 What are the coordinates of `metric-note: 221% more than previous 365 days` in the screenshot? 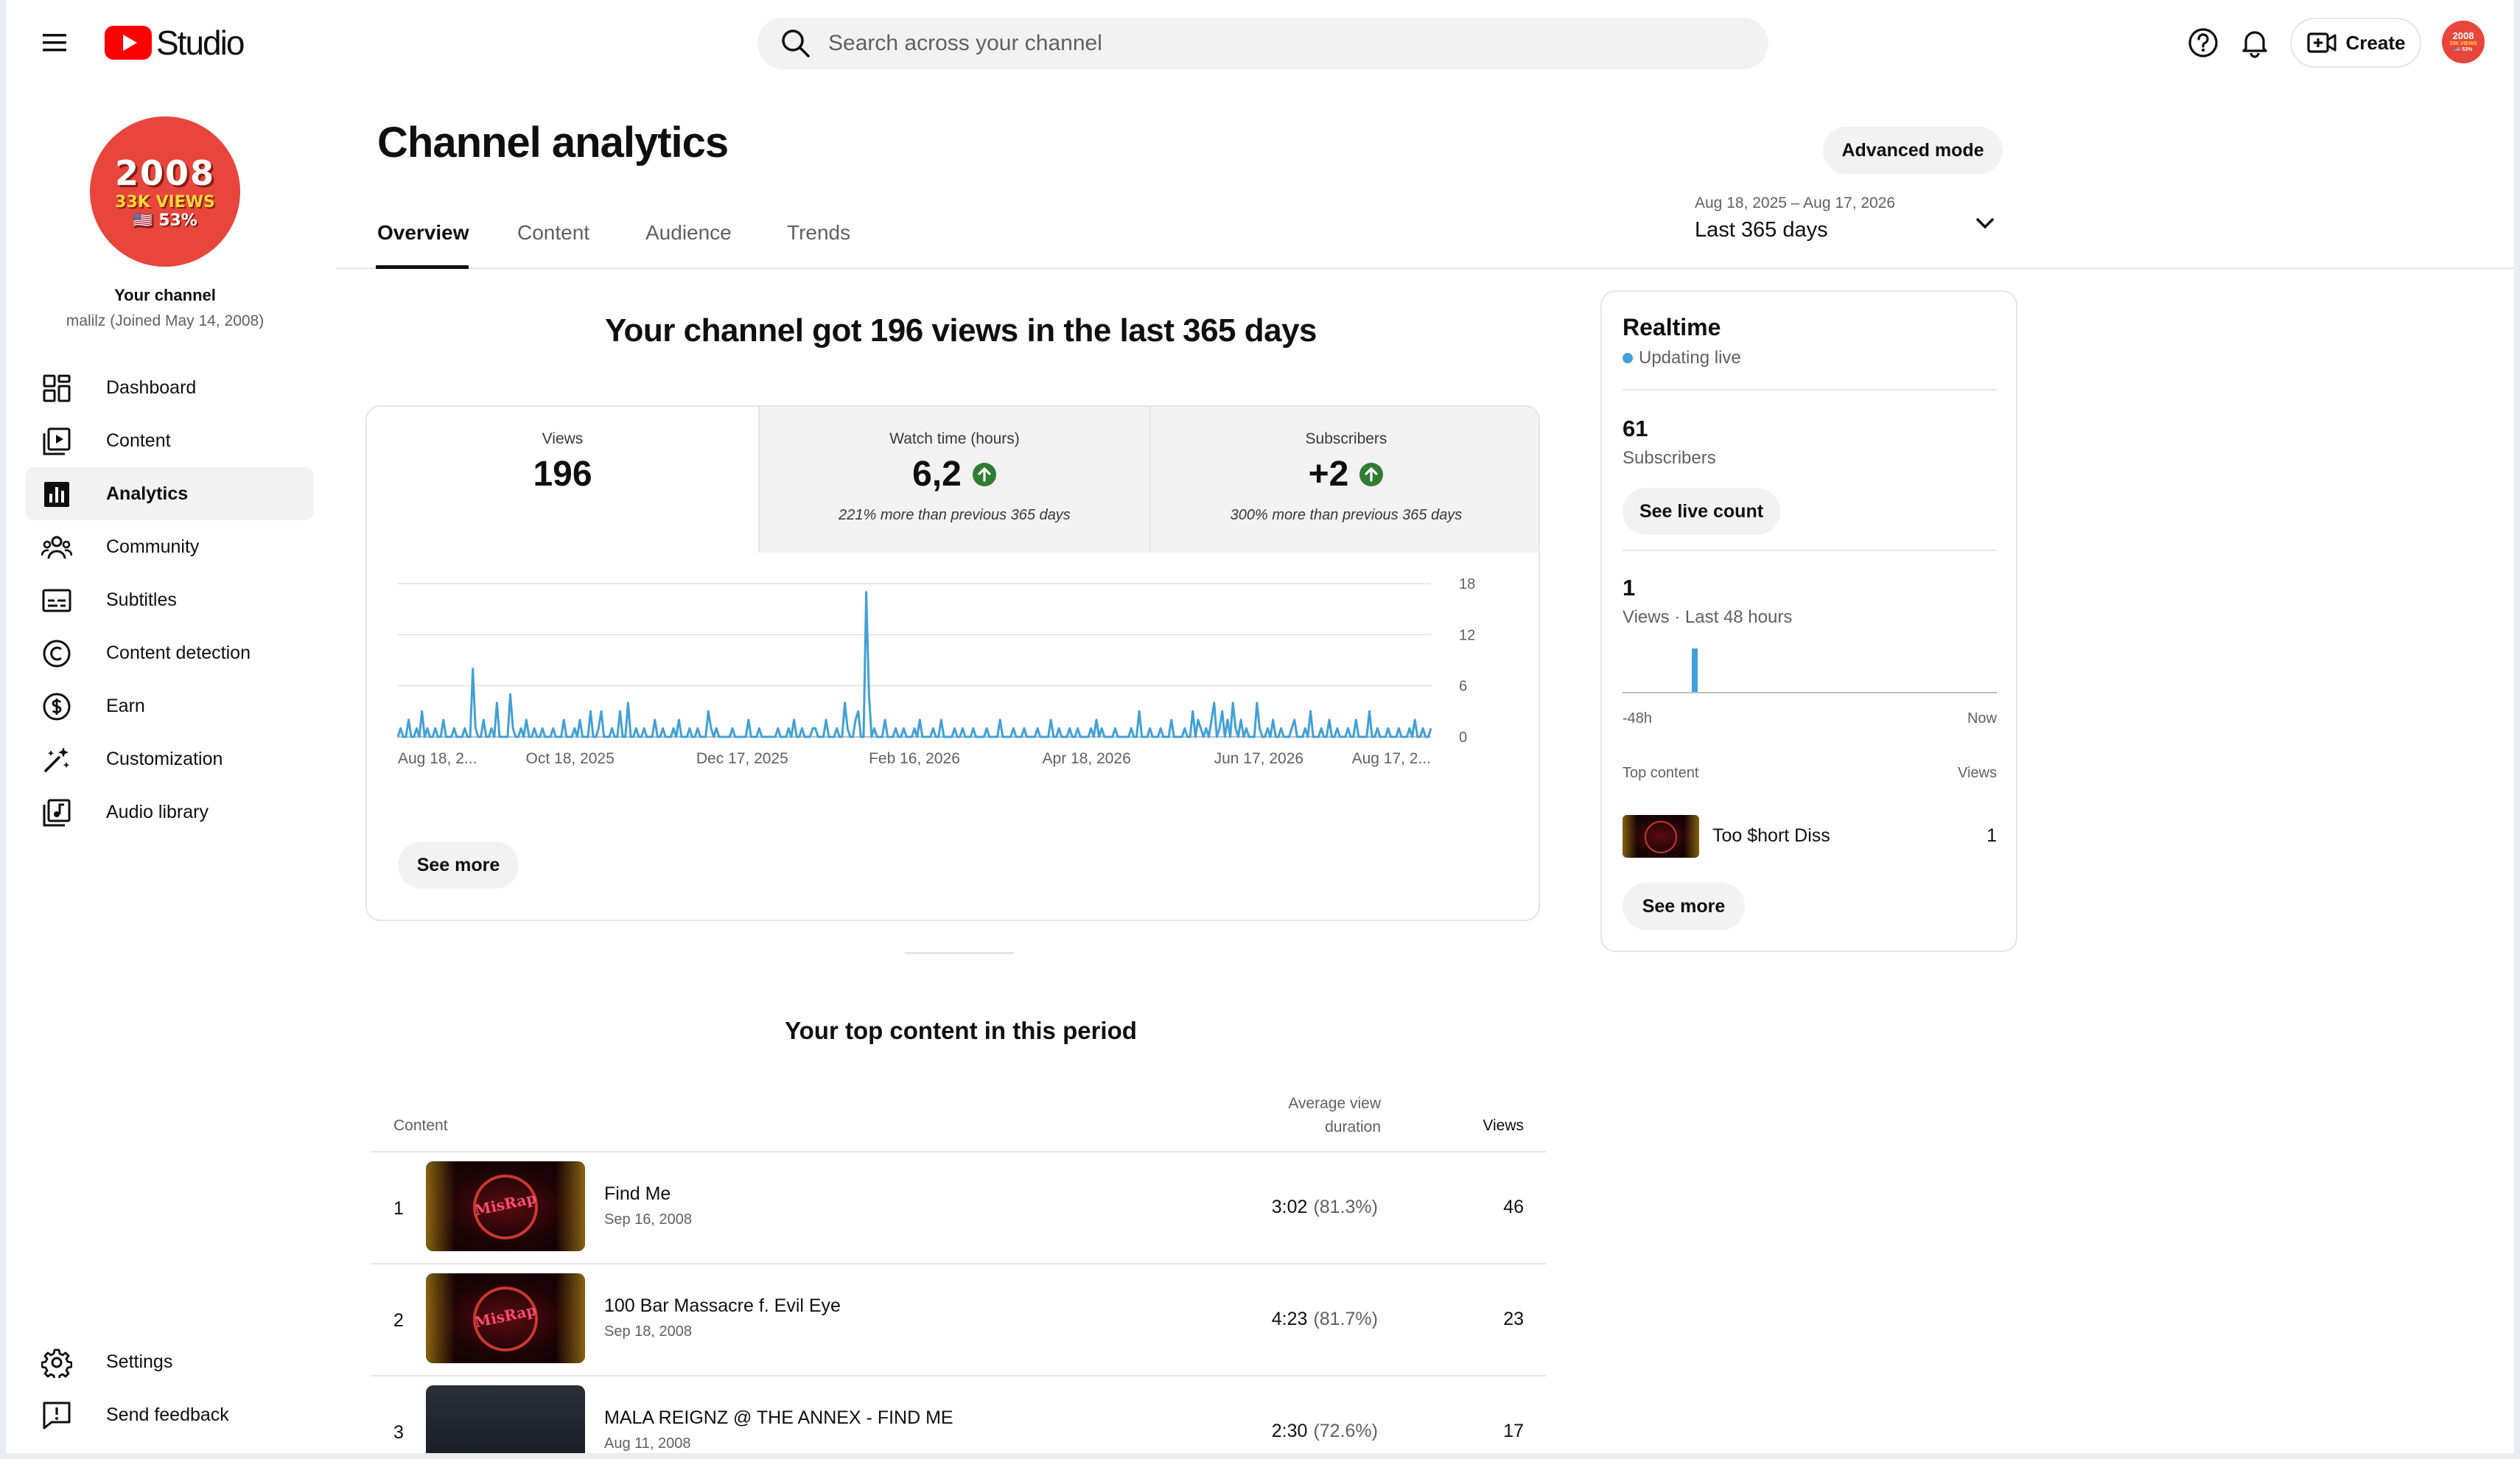 It's located at (955, 515).